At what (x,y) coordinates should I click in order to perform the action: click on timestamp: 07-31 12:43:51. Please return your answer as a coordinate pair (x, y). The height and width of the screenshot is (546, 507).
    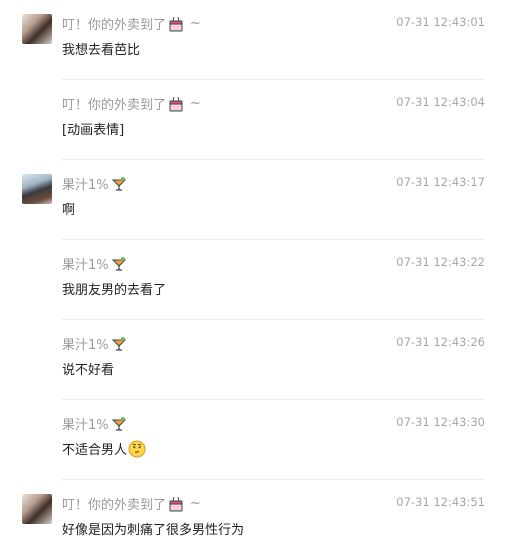
    Looking at the image, I should click on (440, 502).